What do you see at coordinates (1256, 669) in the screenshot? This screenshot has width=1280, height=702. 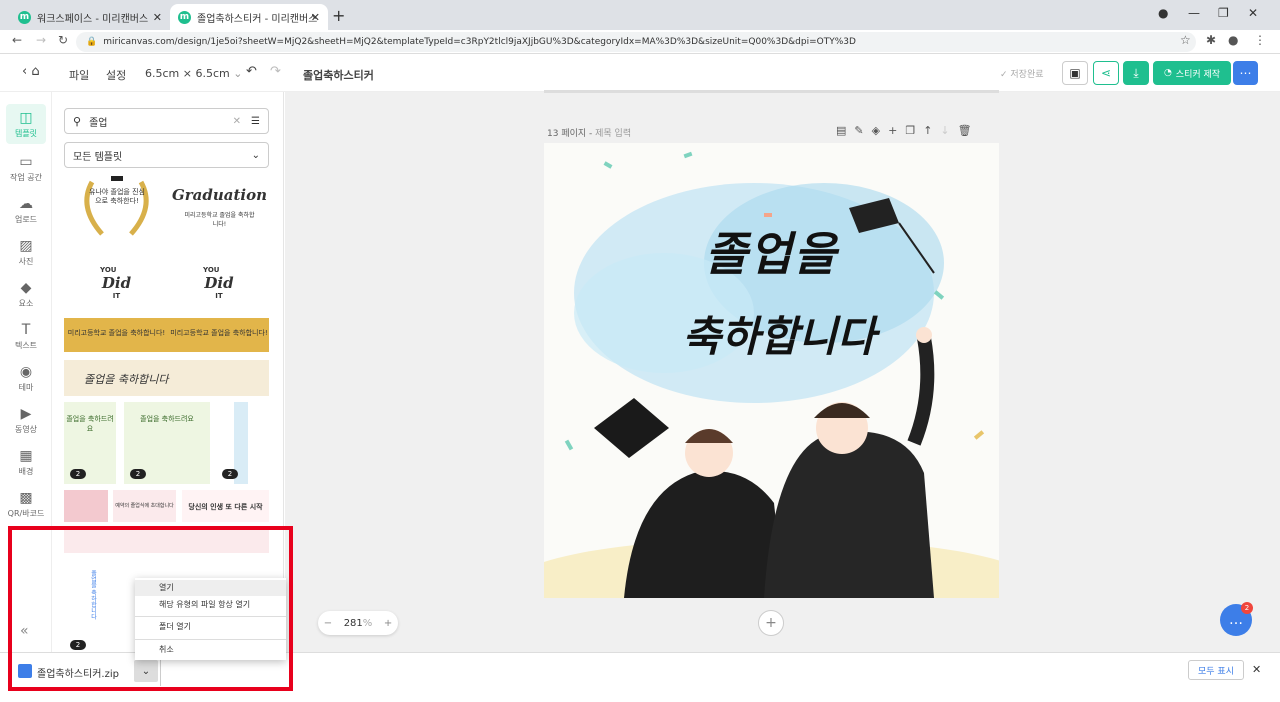 I see `close-downloads-icon: ✕` at bounding box center [1256, 669].